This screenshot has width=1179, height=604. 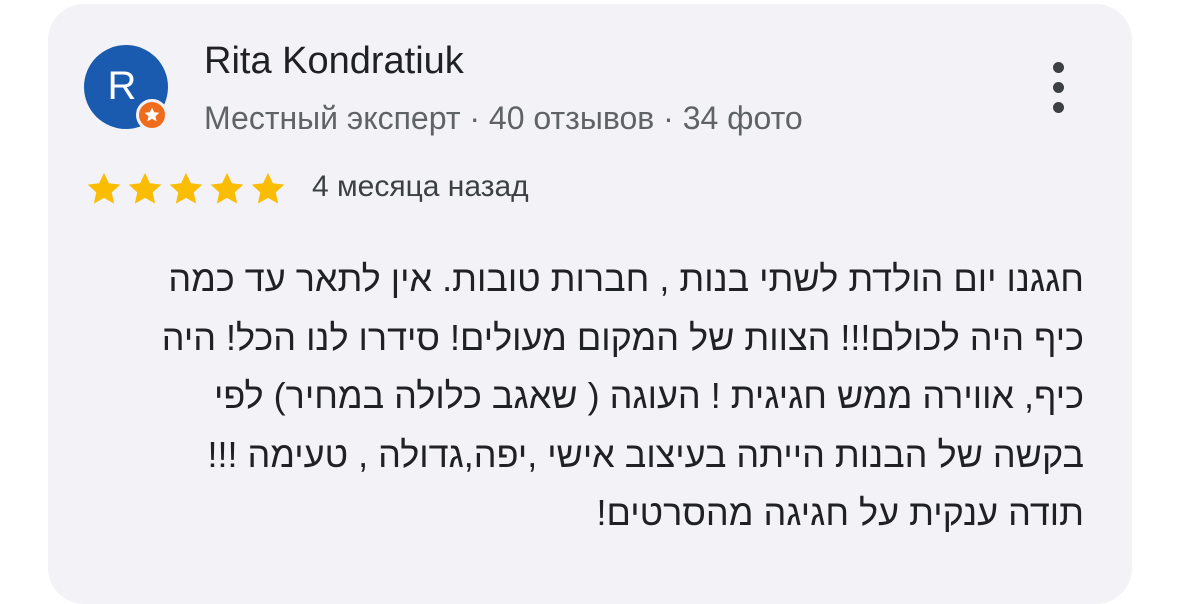 I want to click on star-rating, so click(x=186, y=189).